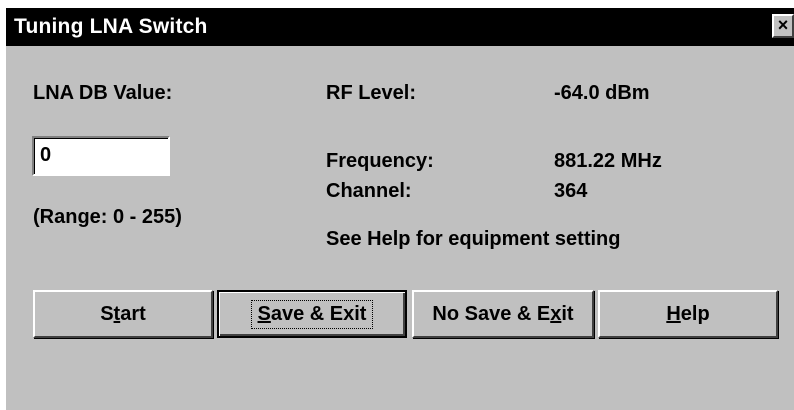 The width and height of the screenshot is (794, 410). I want to click on no-save-exit-button-label: No Save & Exit, so click(503, 313).